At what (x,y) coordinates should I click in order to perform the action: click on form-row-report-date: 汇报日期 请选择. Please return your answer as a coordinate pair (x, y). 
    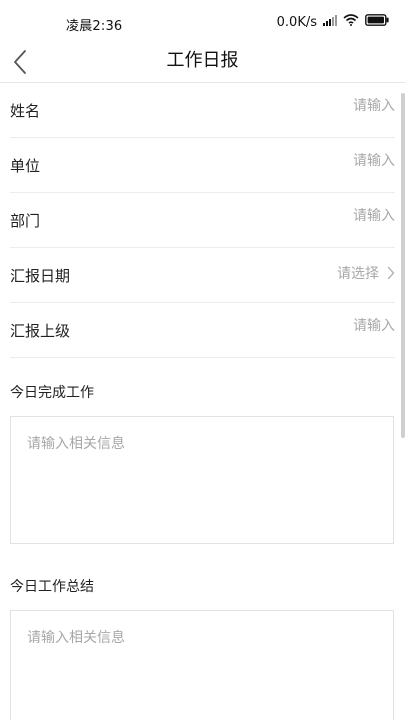
    Looking at the image, I should click on (202, 275).